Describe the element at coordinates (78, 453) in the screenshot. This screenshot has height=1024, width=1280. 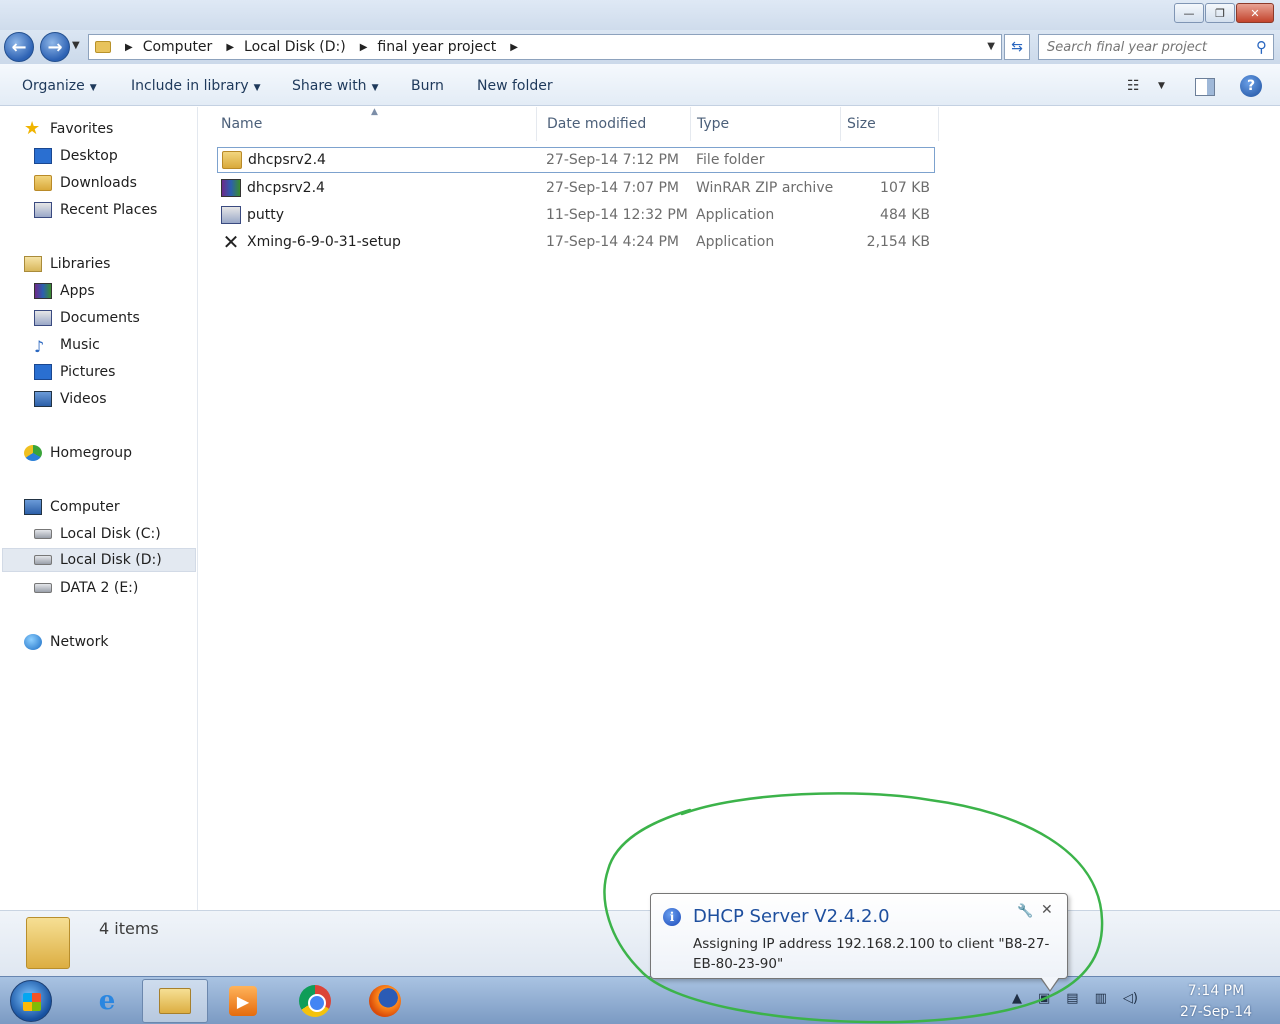
I see `nav-homegroup: Homegroup` at that location.